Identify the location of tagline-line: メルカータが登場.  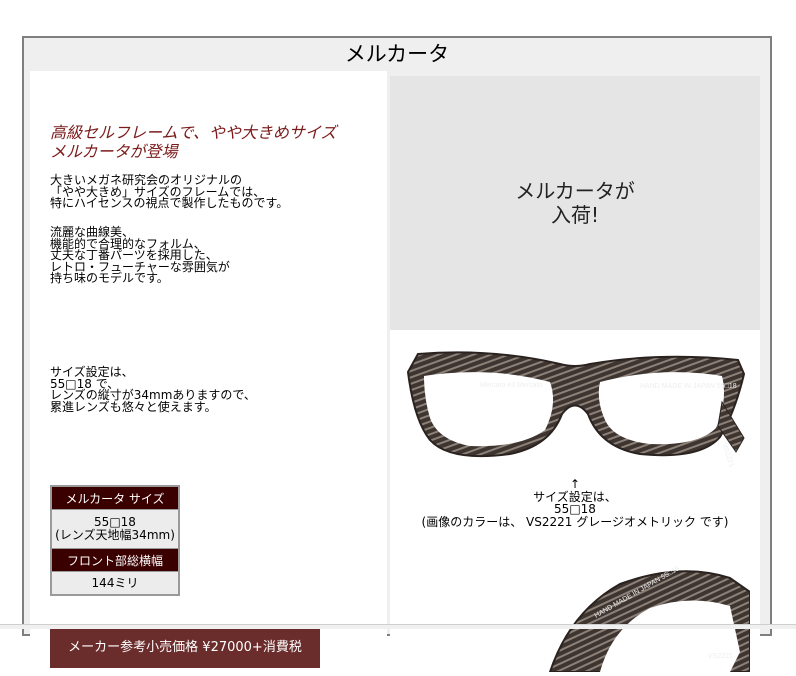
(114, 151).